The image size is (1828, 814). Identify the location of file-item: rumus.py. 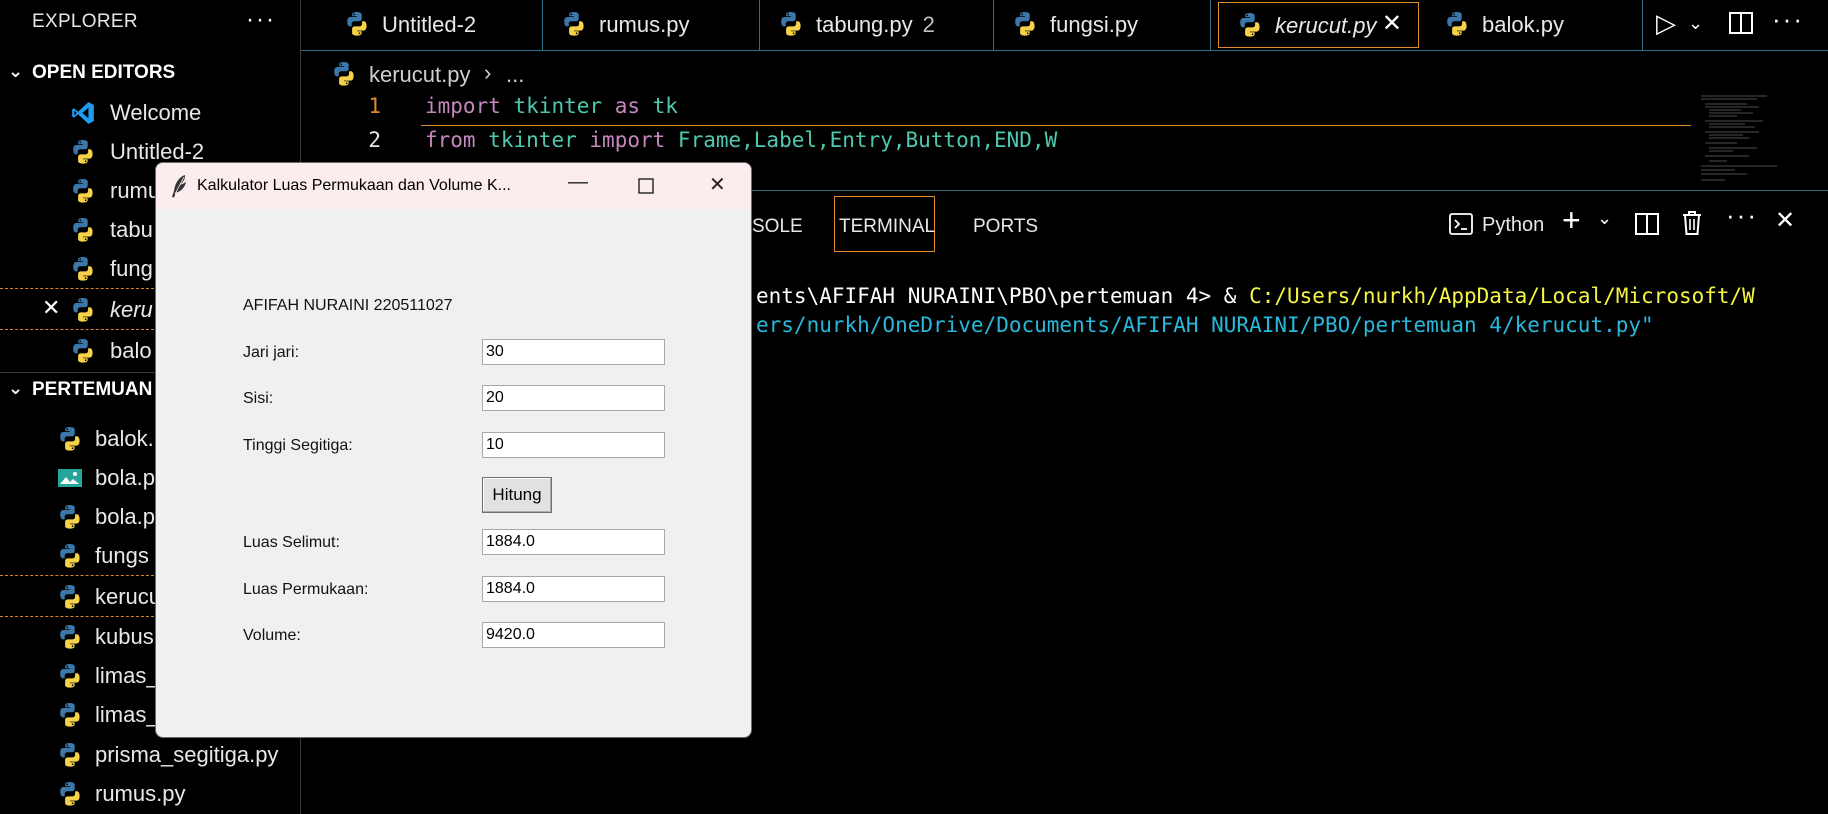
(150, 793).